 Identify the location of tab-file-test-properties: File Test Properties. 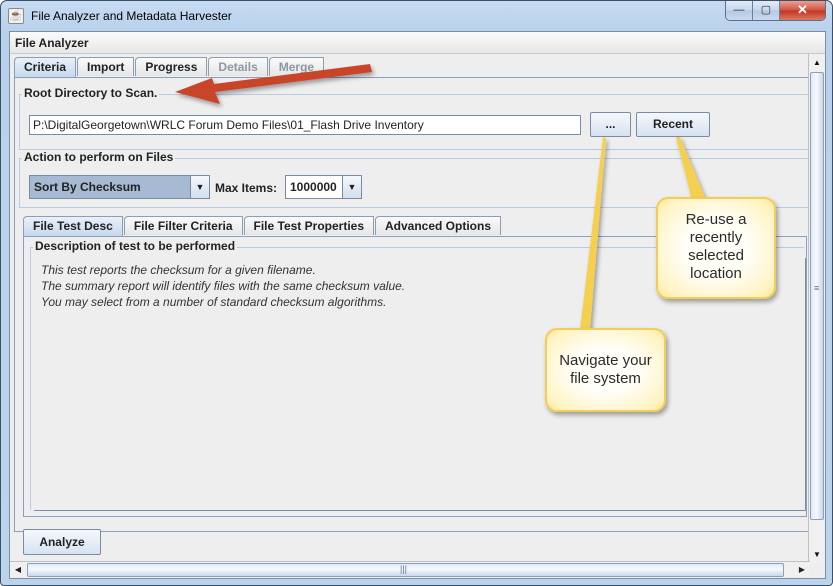
(308, 225).